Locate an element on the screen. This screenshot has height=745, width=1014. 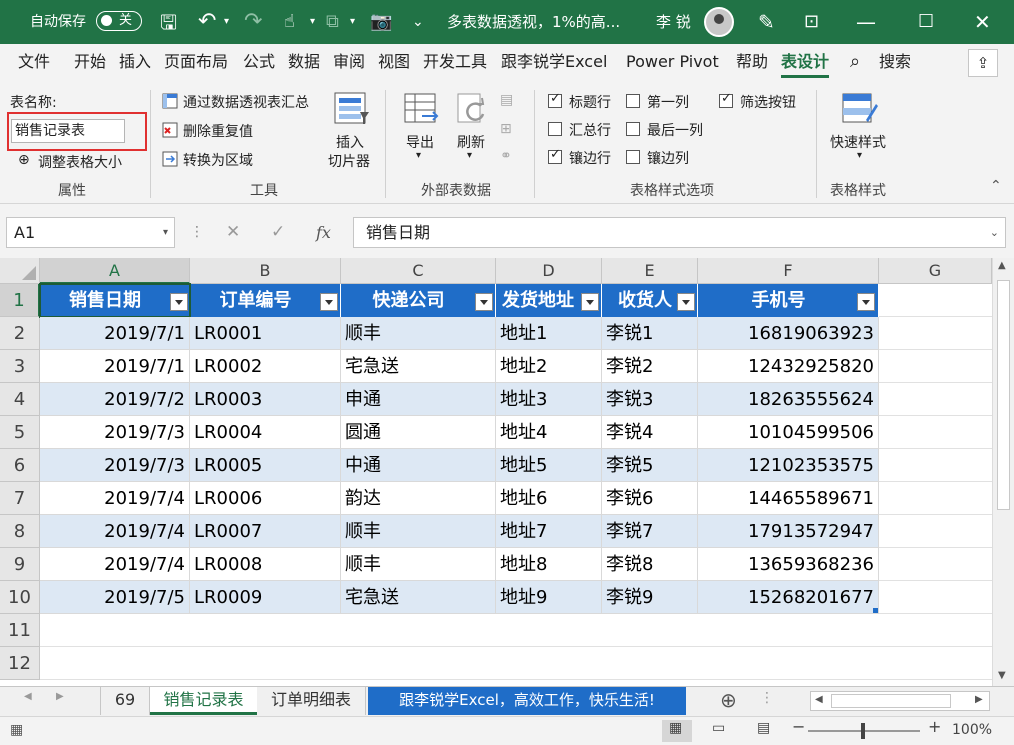
tab-help: 帮助 is located at coordinates (752, 63).